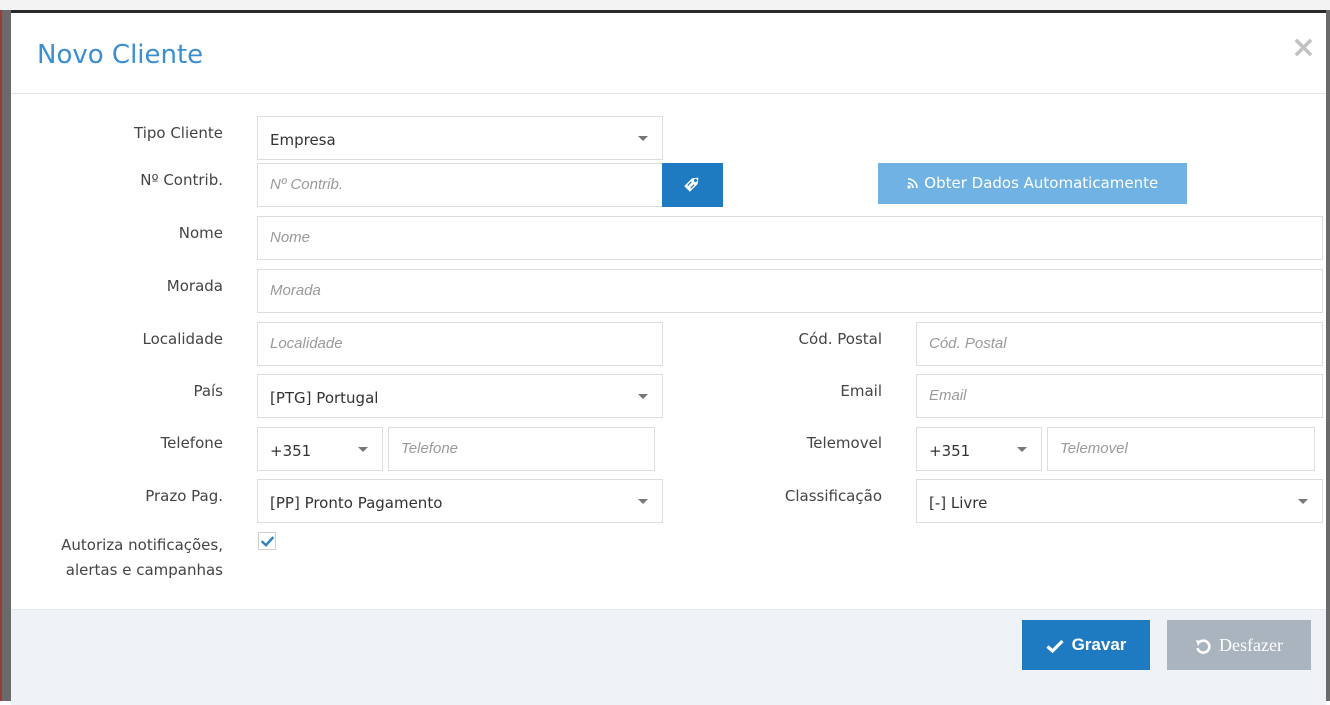 This screenshot has width=1330, height=705. What do you see at coordinates (1303, 48) in the screenshot?
I see `close-icon: ×` at bounding box center [1303, 48].